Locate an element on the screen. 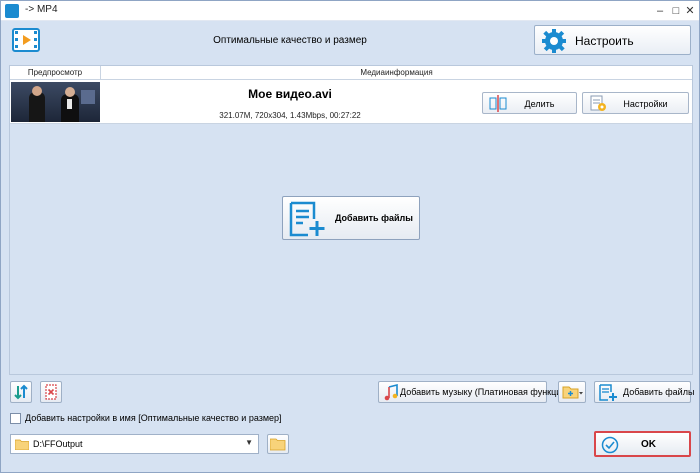  file-settings-button: Настройки is located at coordinates (635, 103).